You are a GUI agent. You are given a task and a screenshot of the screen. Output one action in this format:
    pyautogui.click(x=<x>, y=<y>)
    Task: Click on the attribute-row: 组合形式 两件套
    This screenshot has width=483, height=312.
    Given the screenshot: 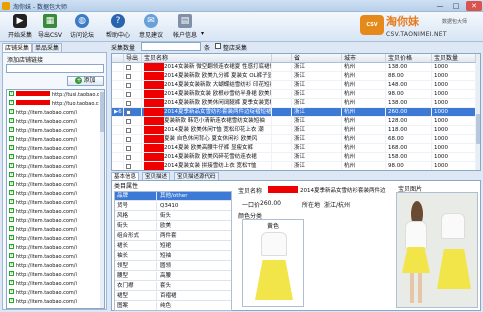 What is the action you would take?
    pyautogui.click(x=173, y=236)
    